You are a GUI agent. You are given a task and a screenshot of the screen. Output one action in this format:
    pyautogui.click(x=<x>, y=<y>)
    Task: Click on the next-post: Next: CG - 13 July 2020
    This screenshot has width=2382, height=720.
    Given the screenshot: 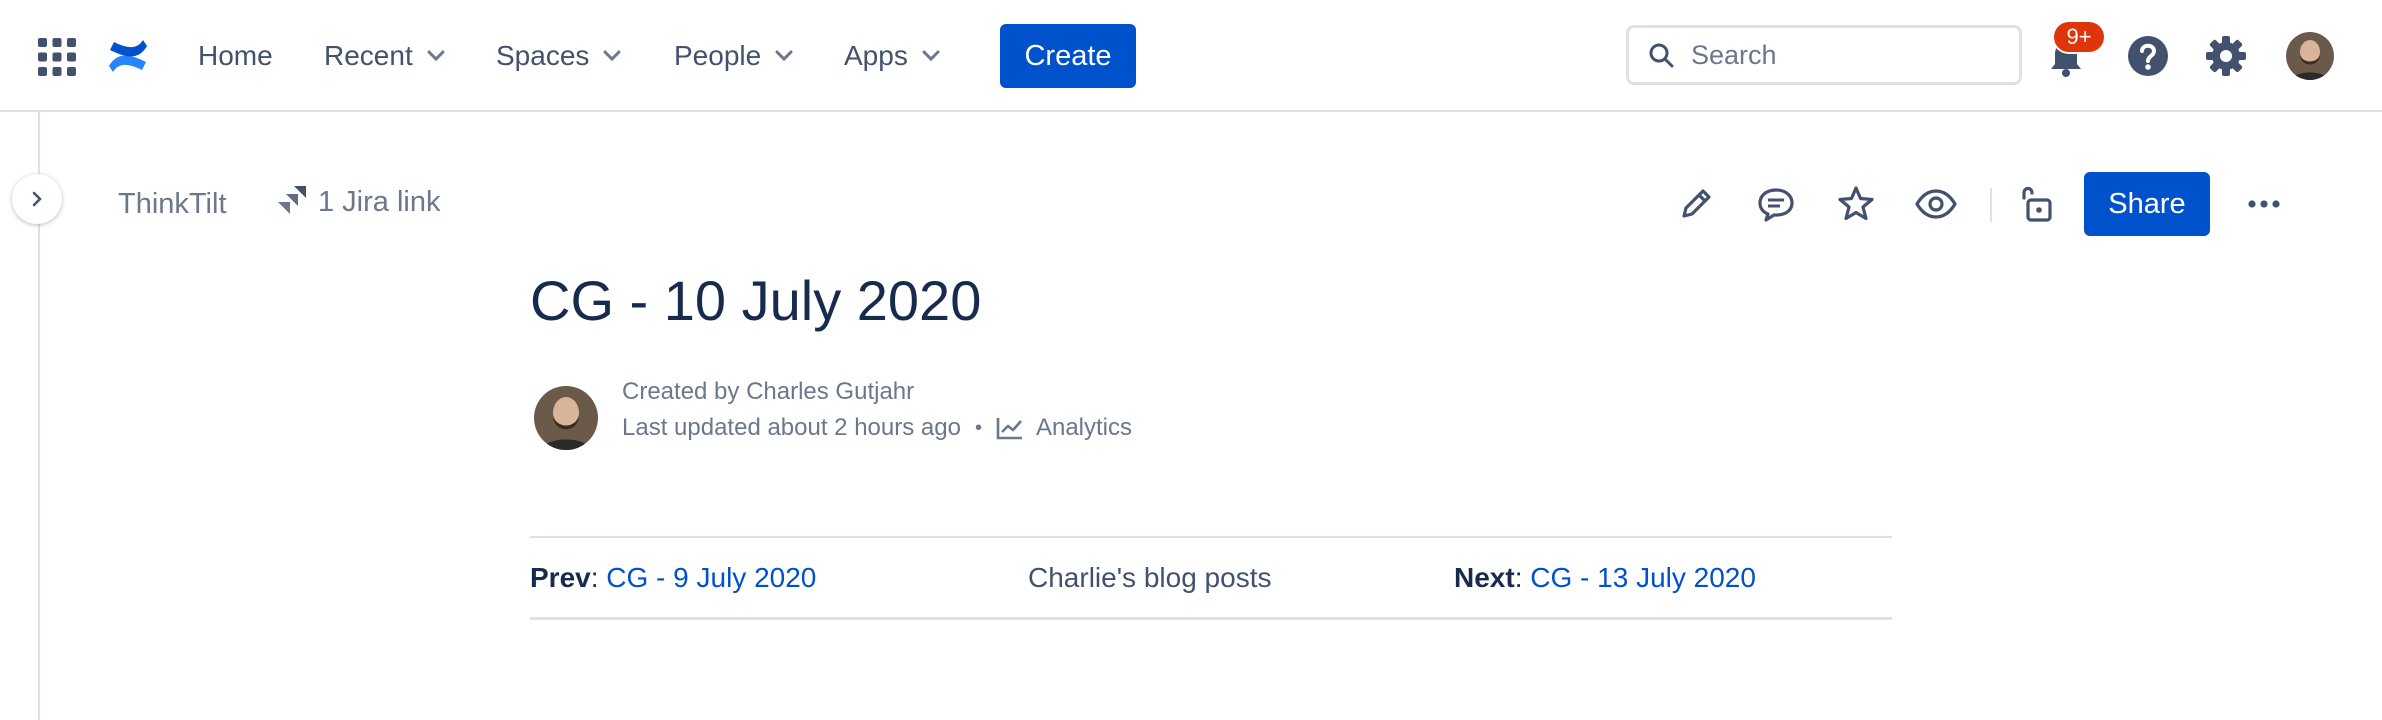 What is the action you would take?
    pyautogui.click(x=1605, y=578)
    